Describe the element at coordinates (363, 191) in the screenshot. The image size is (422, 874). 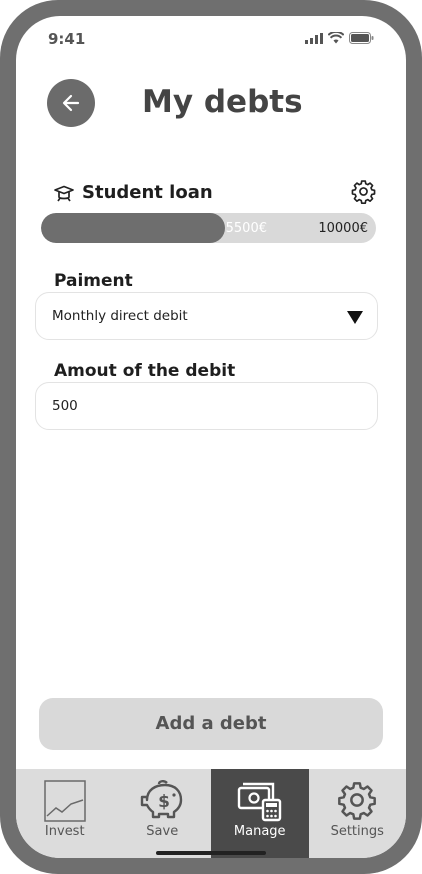
I see `debt-settings-gear-icon` at that location.